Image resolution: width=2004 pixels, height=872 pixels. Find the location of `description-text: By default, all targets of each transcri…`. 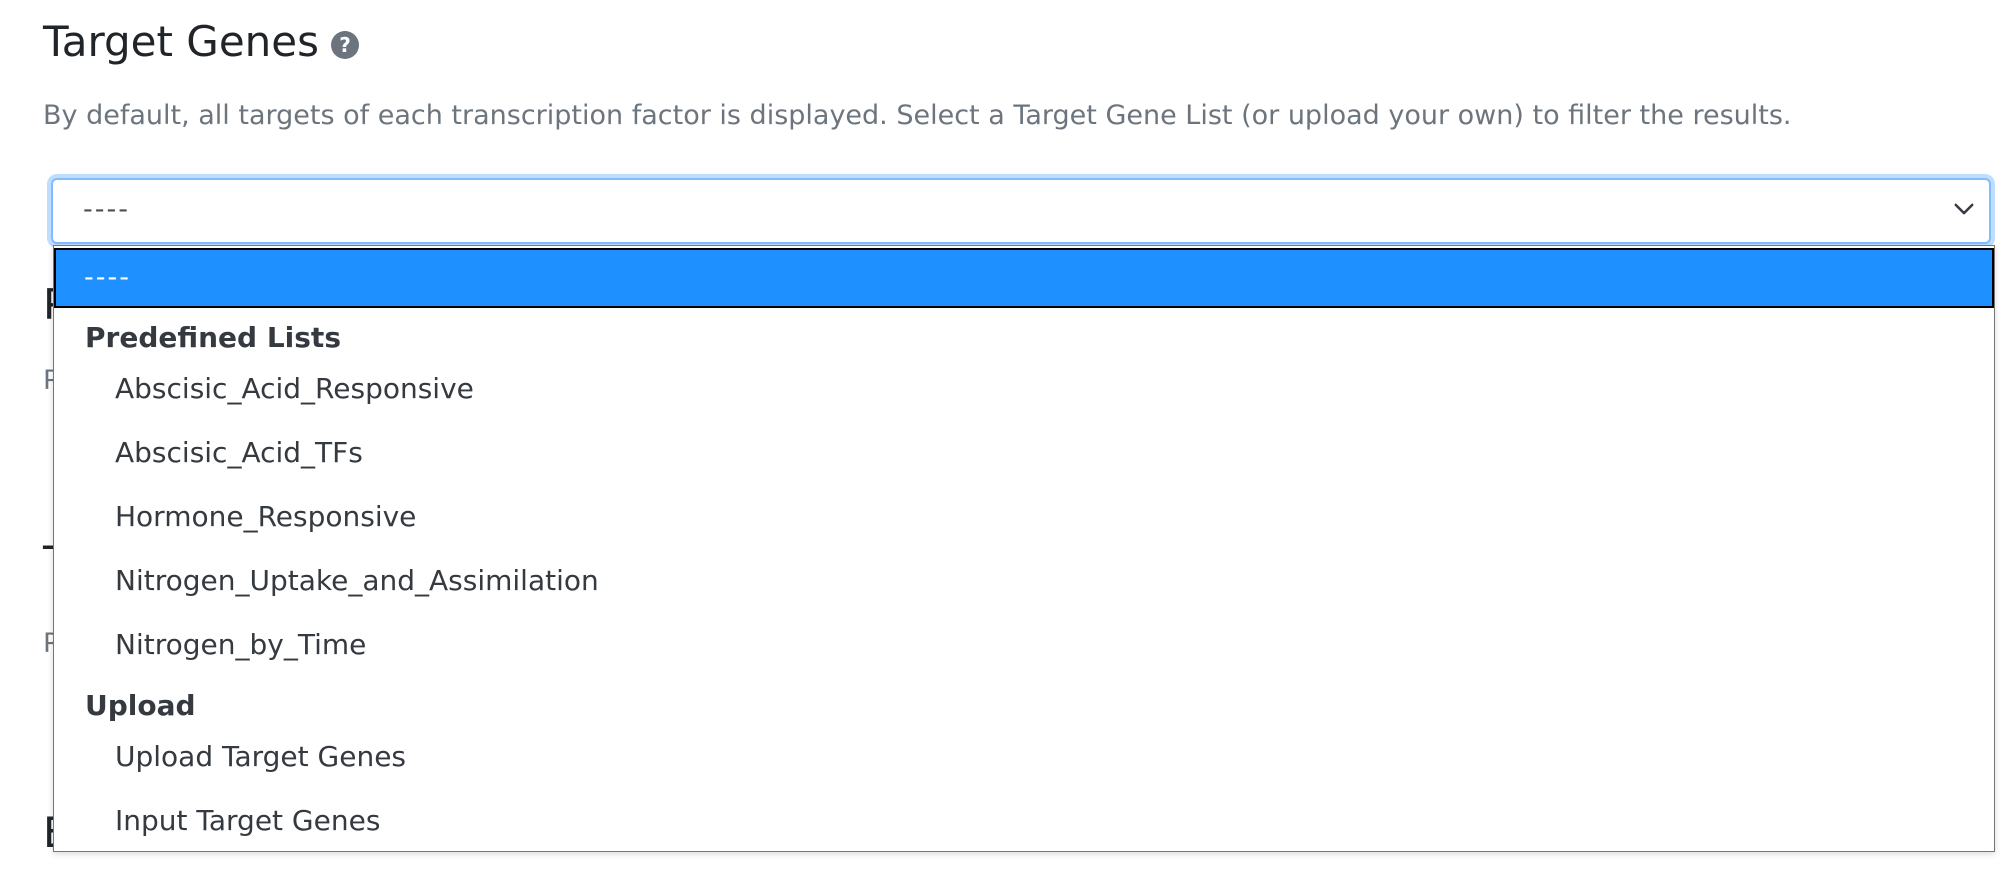

description-text: By default, all targets of each transcri… is located at coordinates (917, 115).